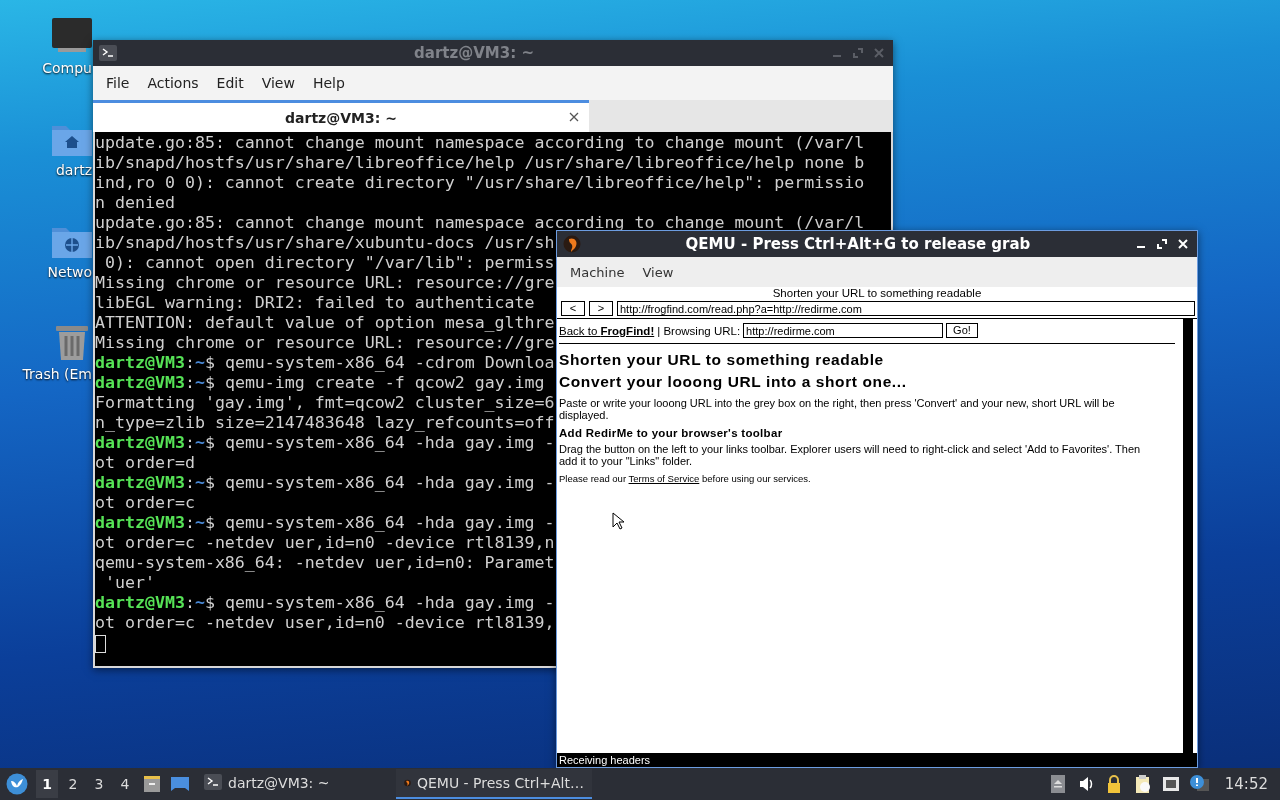 This screenshot has height=800, width=1280. I want to click on page-heading: Shorten your URL to something readable, so click(722, 360).